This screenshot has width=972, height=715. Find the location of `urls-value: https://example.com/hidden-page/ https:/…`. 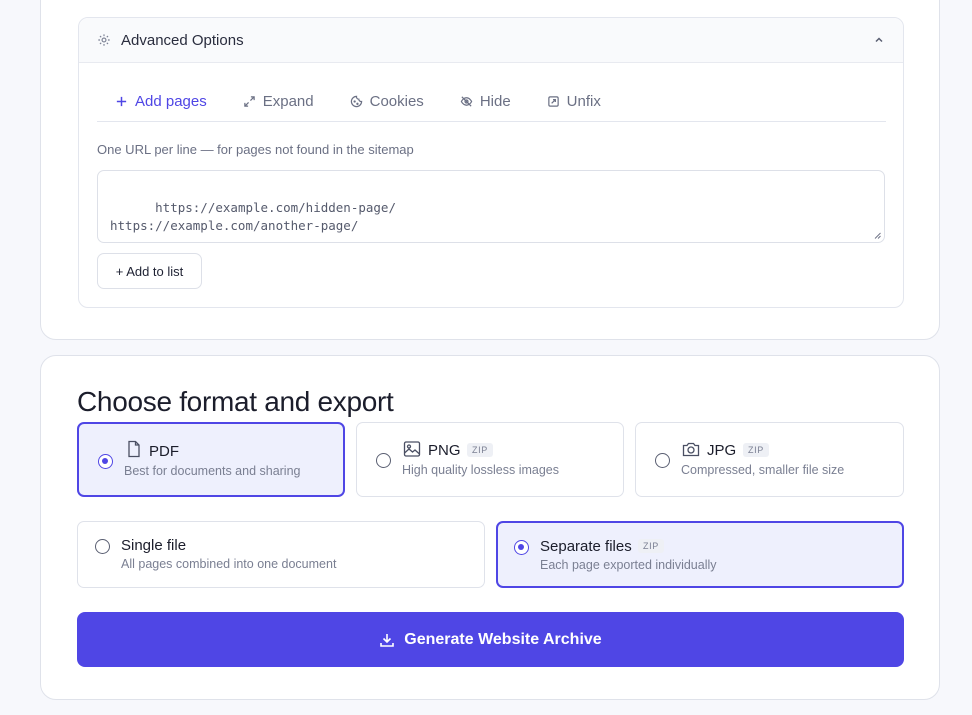

urls-value: https://example.com/hidden-page/ https:/… is located at coordinates (253, 216).